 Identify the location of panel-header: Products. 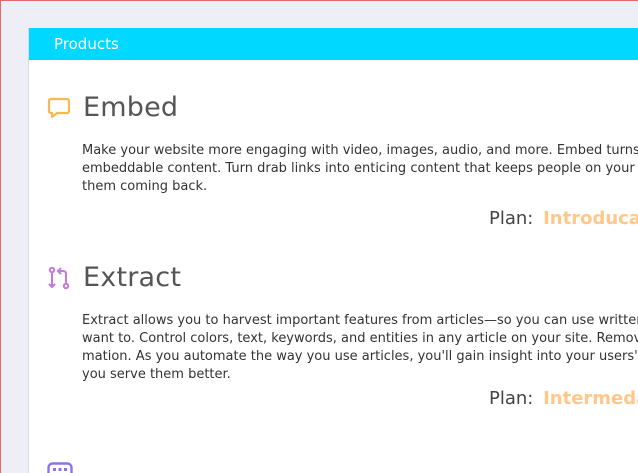
(333, 44).